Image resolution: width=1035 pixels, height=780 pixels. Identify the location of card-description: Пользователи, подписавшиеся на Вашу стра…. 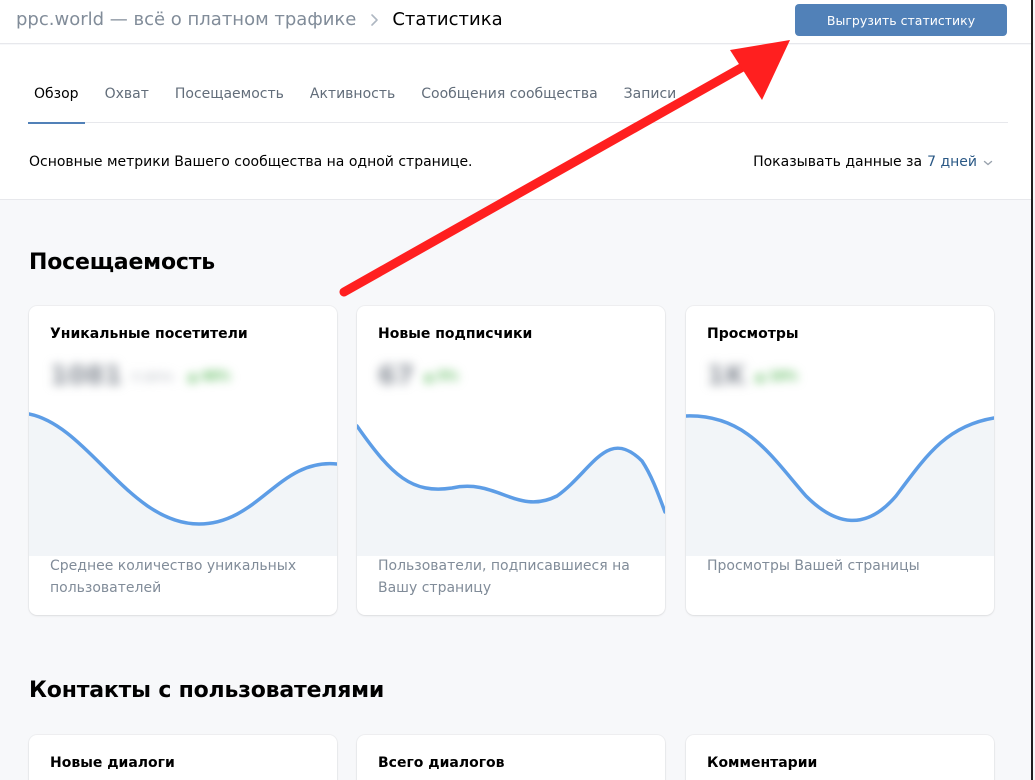
(504, 577).